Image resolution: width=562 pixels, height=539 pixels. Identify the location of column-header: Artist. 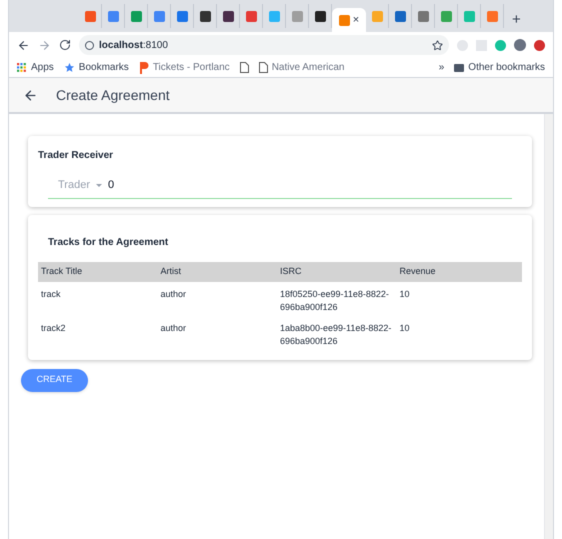
(171, 271).